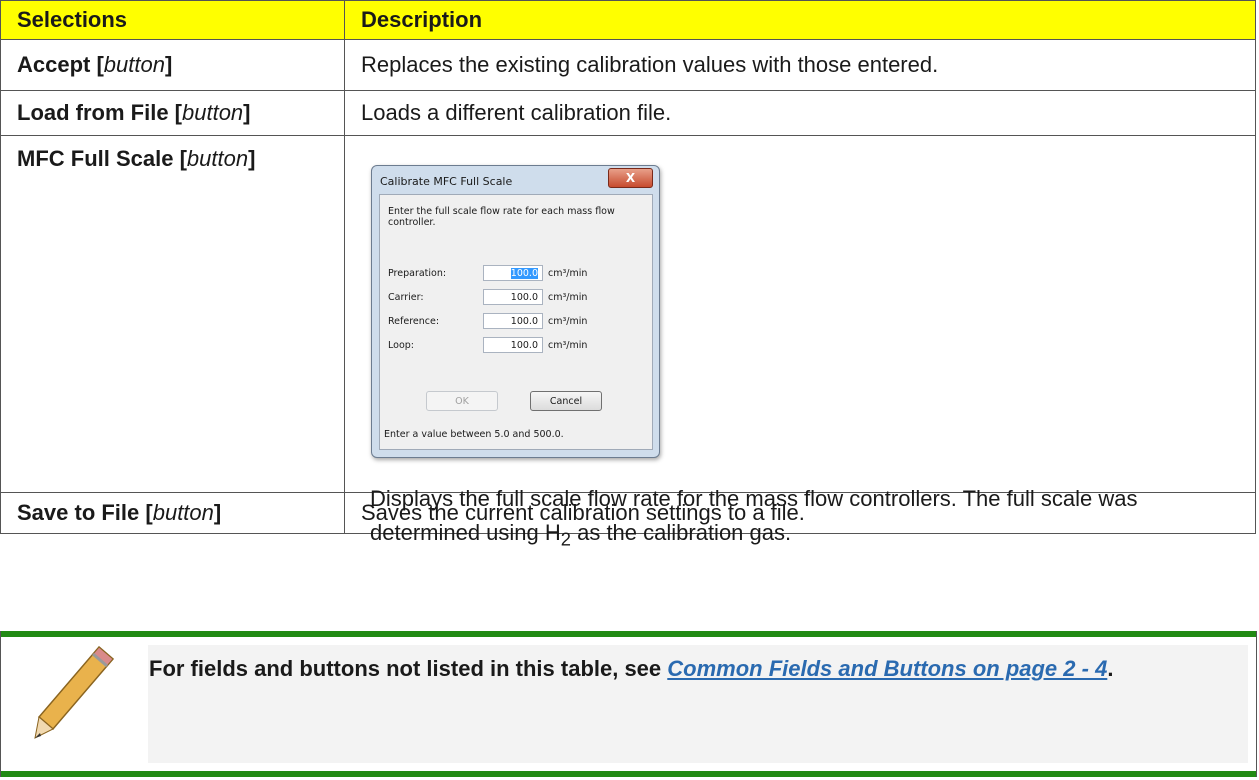 The image size is (1259, 780). I want to click on cancel-button: Cancel, so click(566, 401).